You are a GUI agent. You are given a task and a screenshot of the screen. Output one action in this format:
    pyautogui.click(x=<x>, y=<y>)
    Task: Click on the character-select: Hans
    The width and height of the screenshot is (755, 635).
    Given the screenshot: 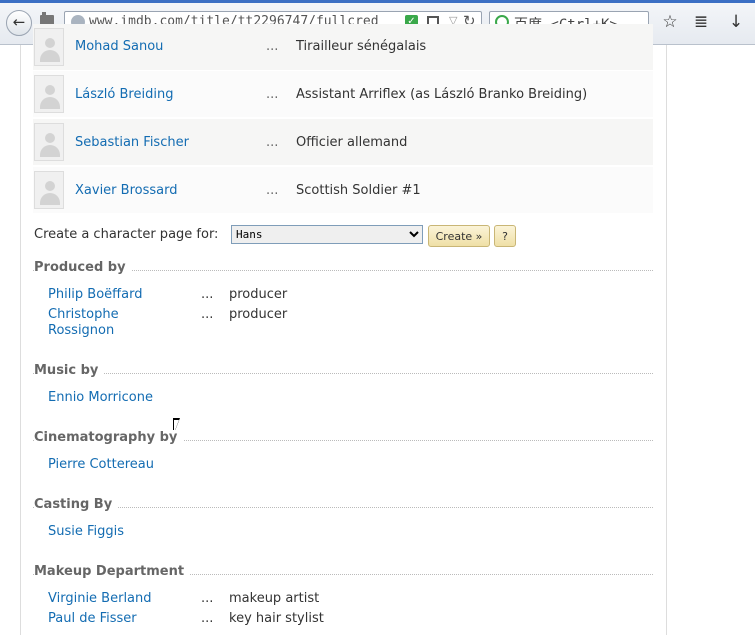 What is the action you would take?
    pyautogui.click(x=327, y=234)
    